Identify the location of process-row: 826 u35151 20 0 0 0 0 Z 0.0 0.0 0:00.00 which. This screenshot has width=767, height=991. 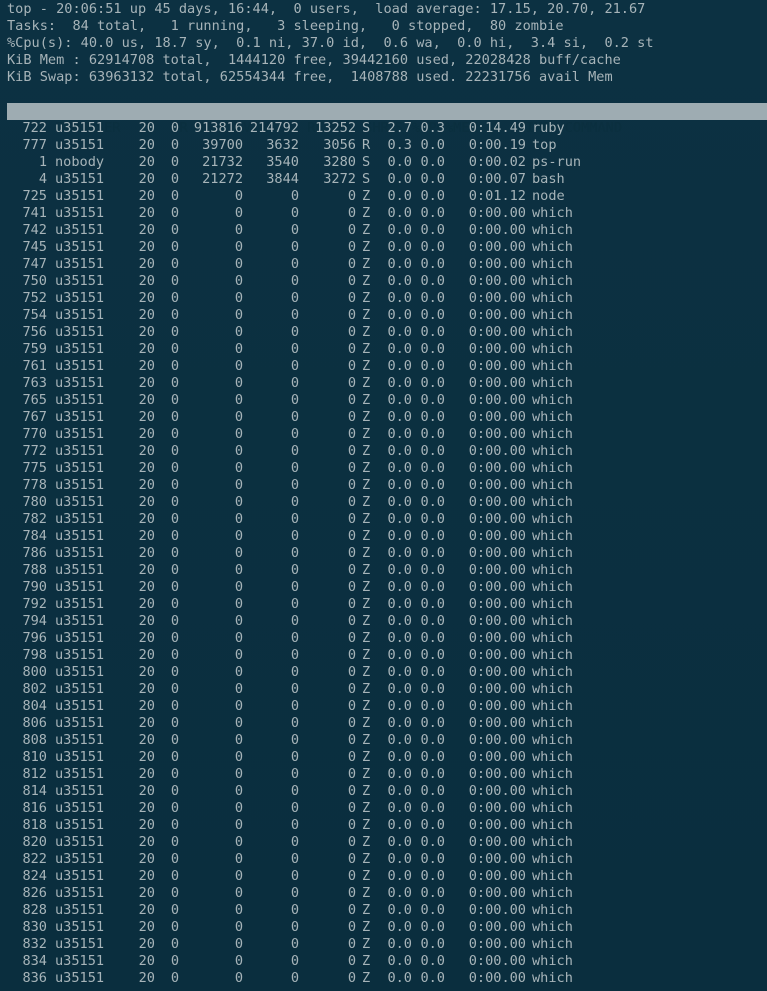
(387, 893).